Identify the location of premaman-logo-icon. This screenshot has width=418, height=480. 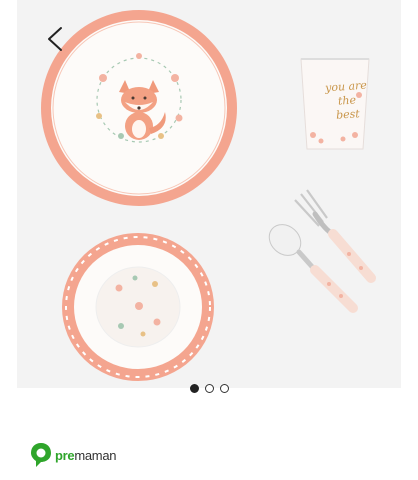
(41, 455).